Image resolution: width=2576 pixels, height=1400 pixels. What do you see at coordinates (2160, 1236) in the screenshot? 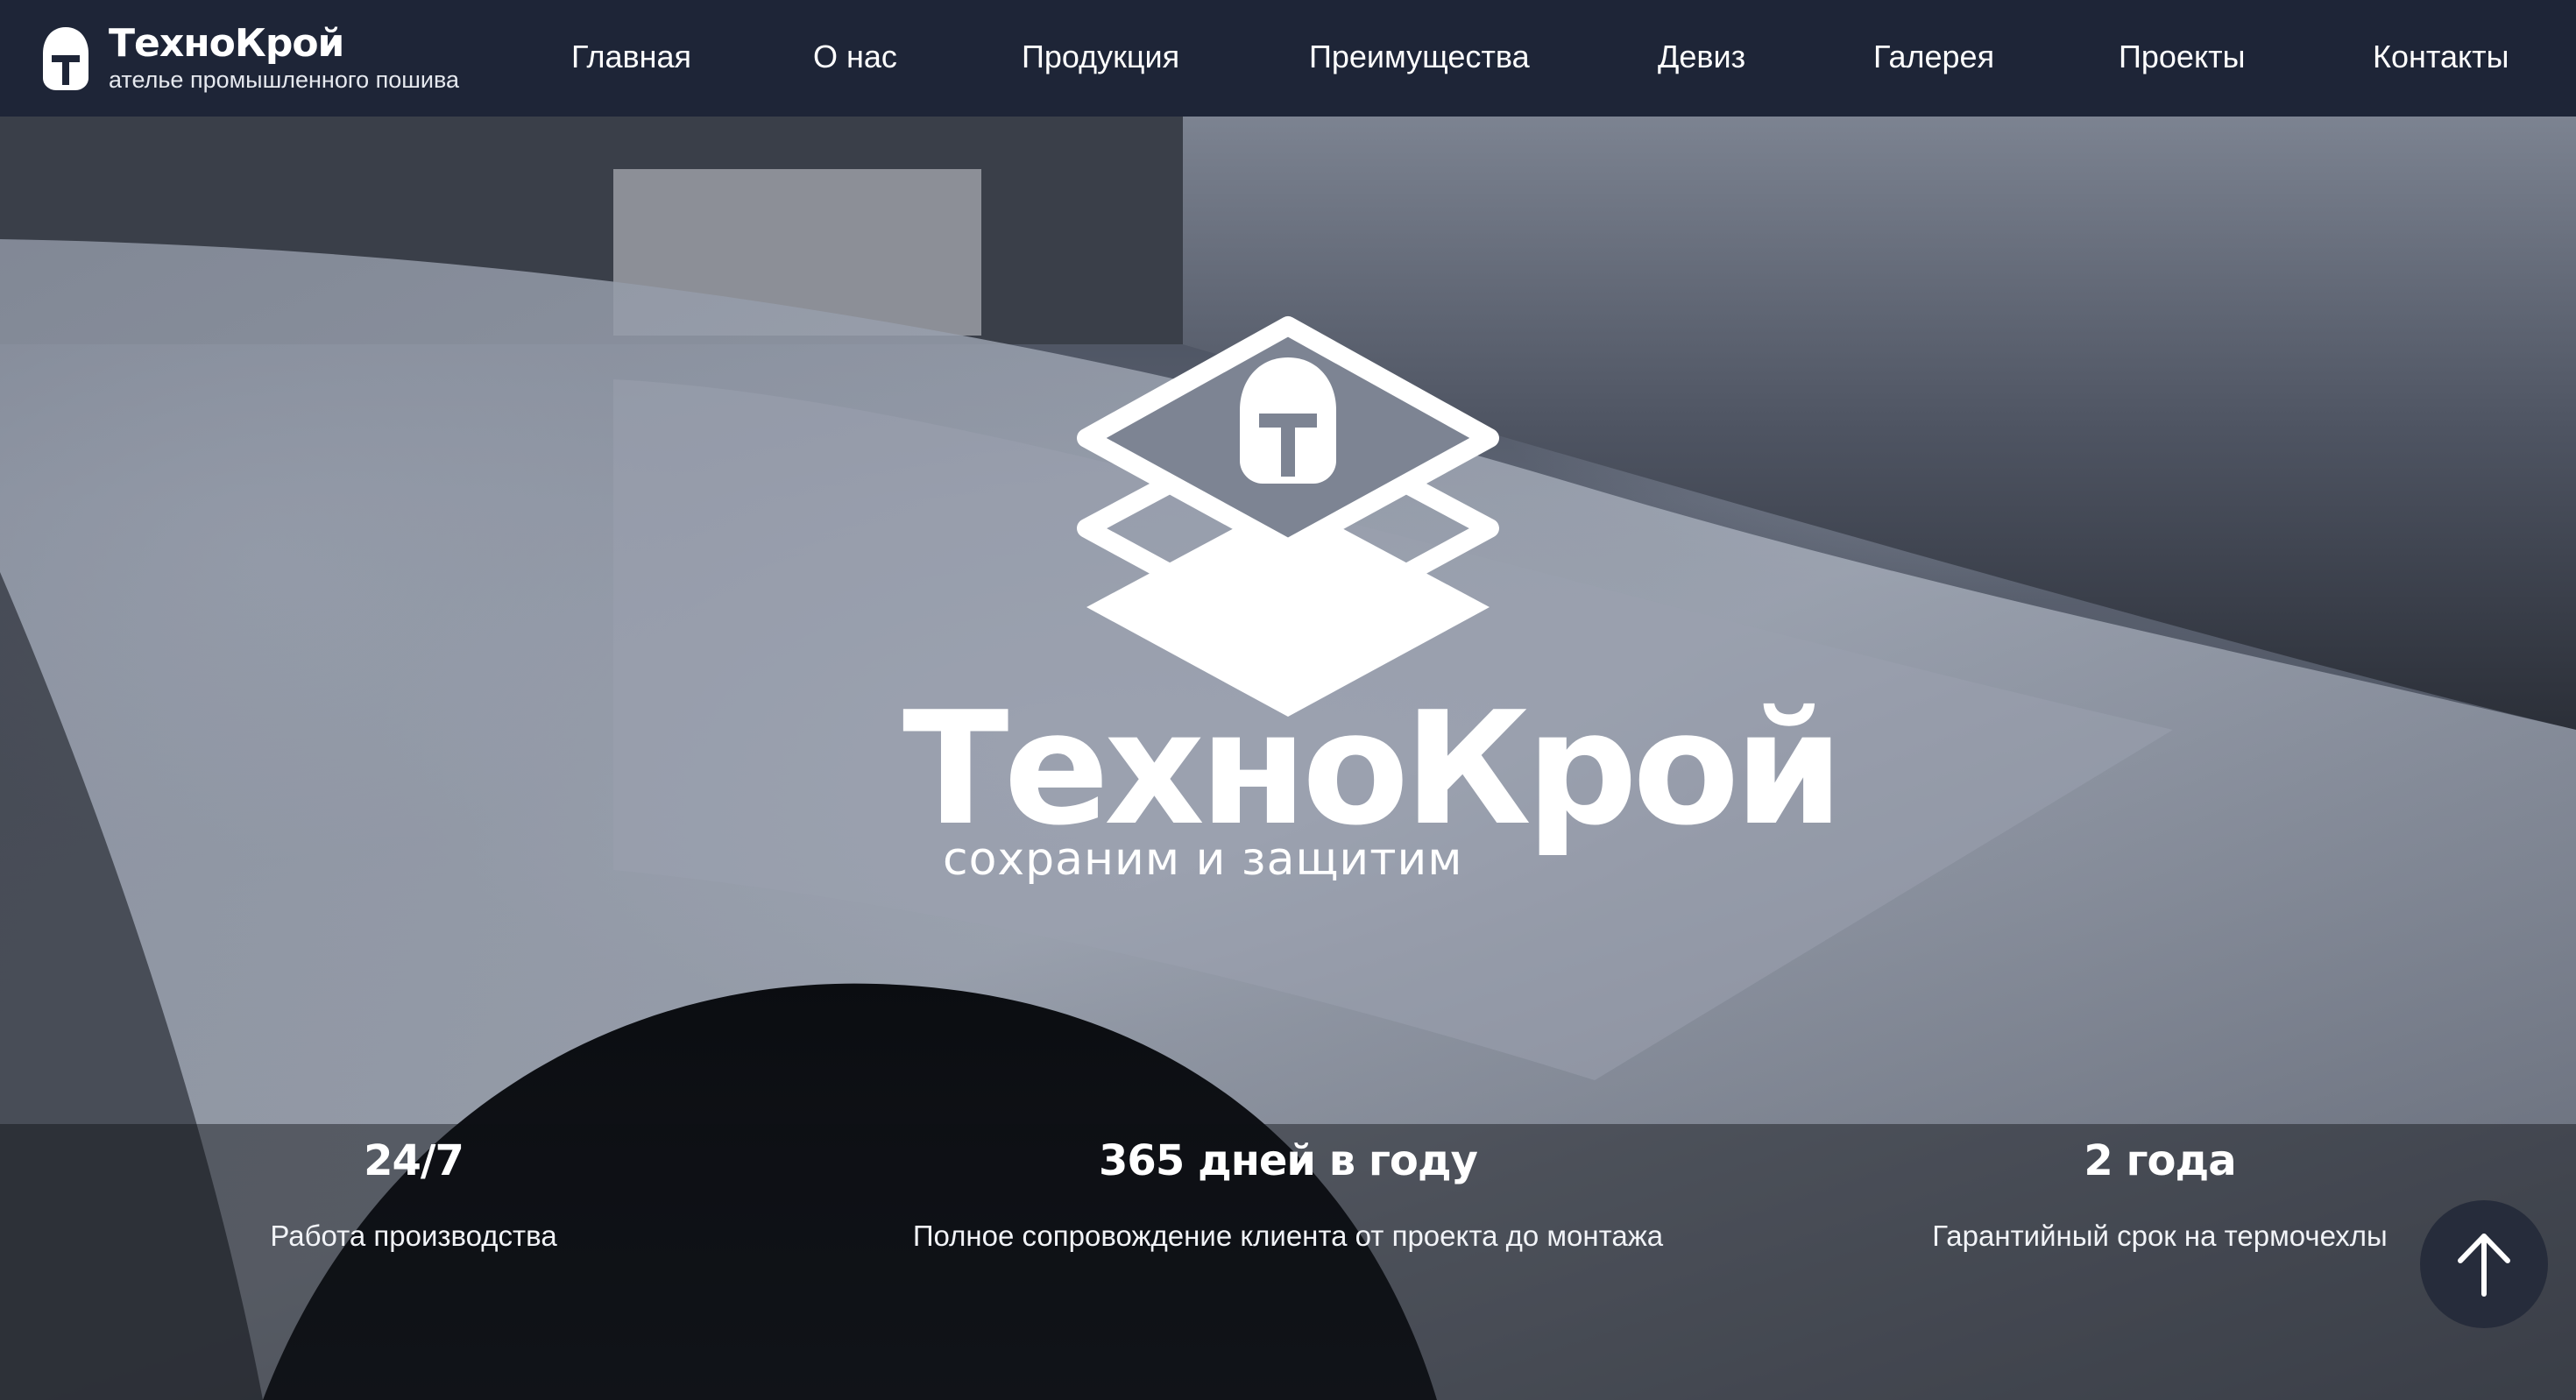
I see `stat-label: Гарантийный срок на термочехлы` at bounding box center [2160, 1236].